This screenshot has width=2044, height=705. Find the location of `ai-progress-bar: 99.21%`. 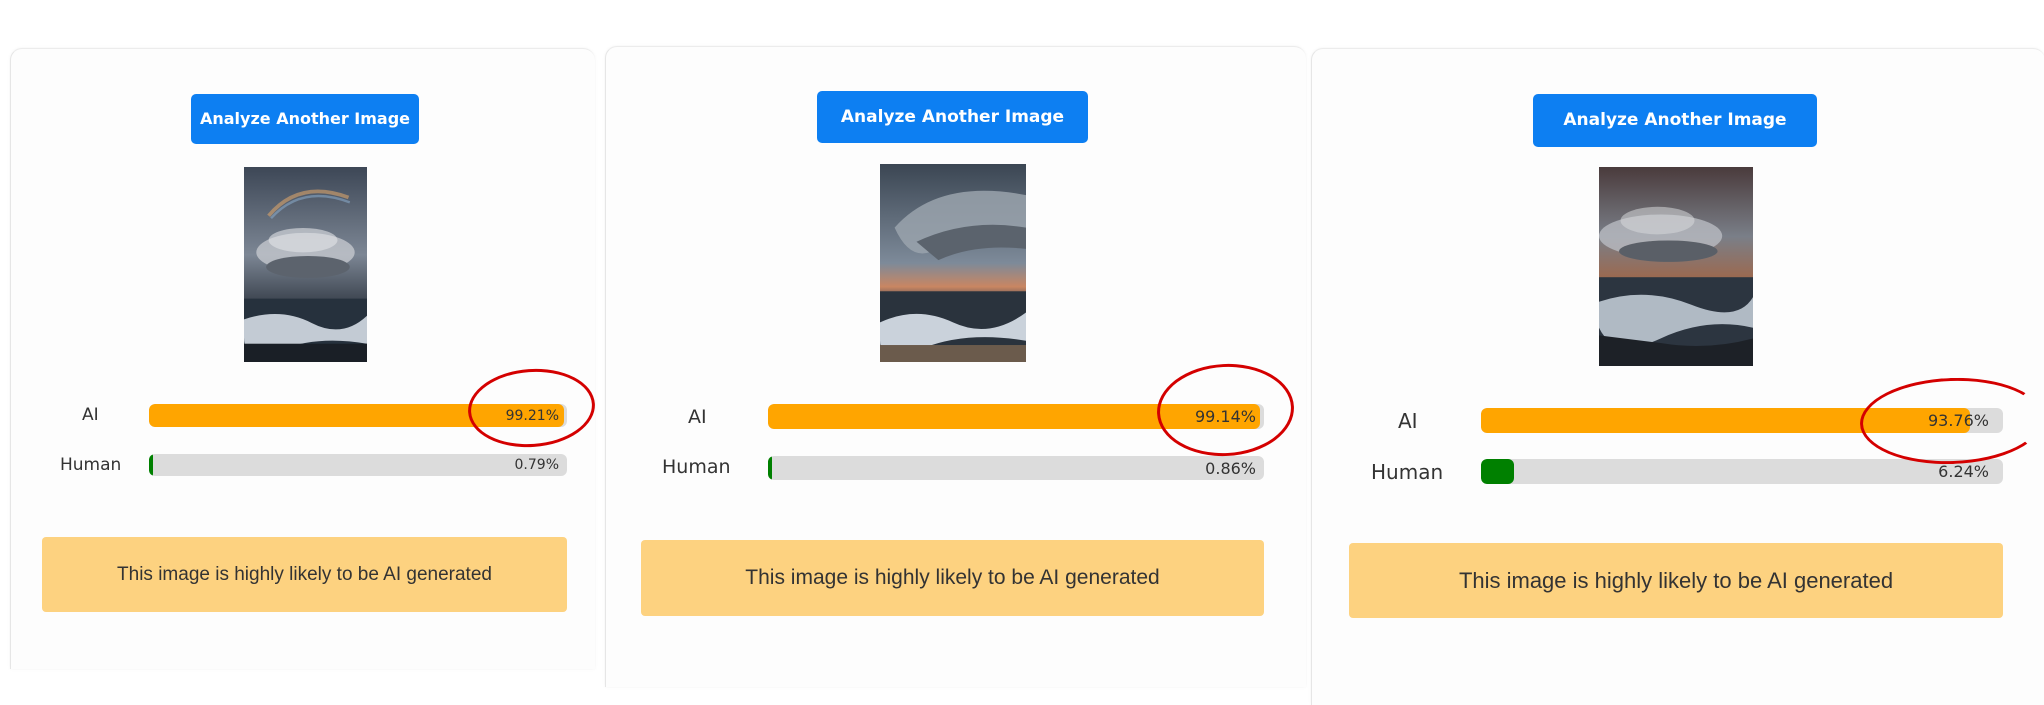

ai-progress-bar: 99.21% is located at coordinates (358, 415).